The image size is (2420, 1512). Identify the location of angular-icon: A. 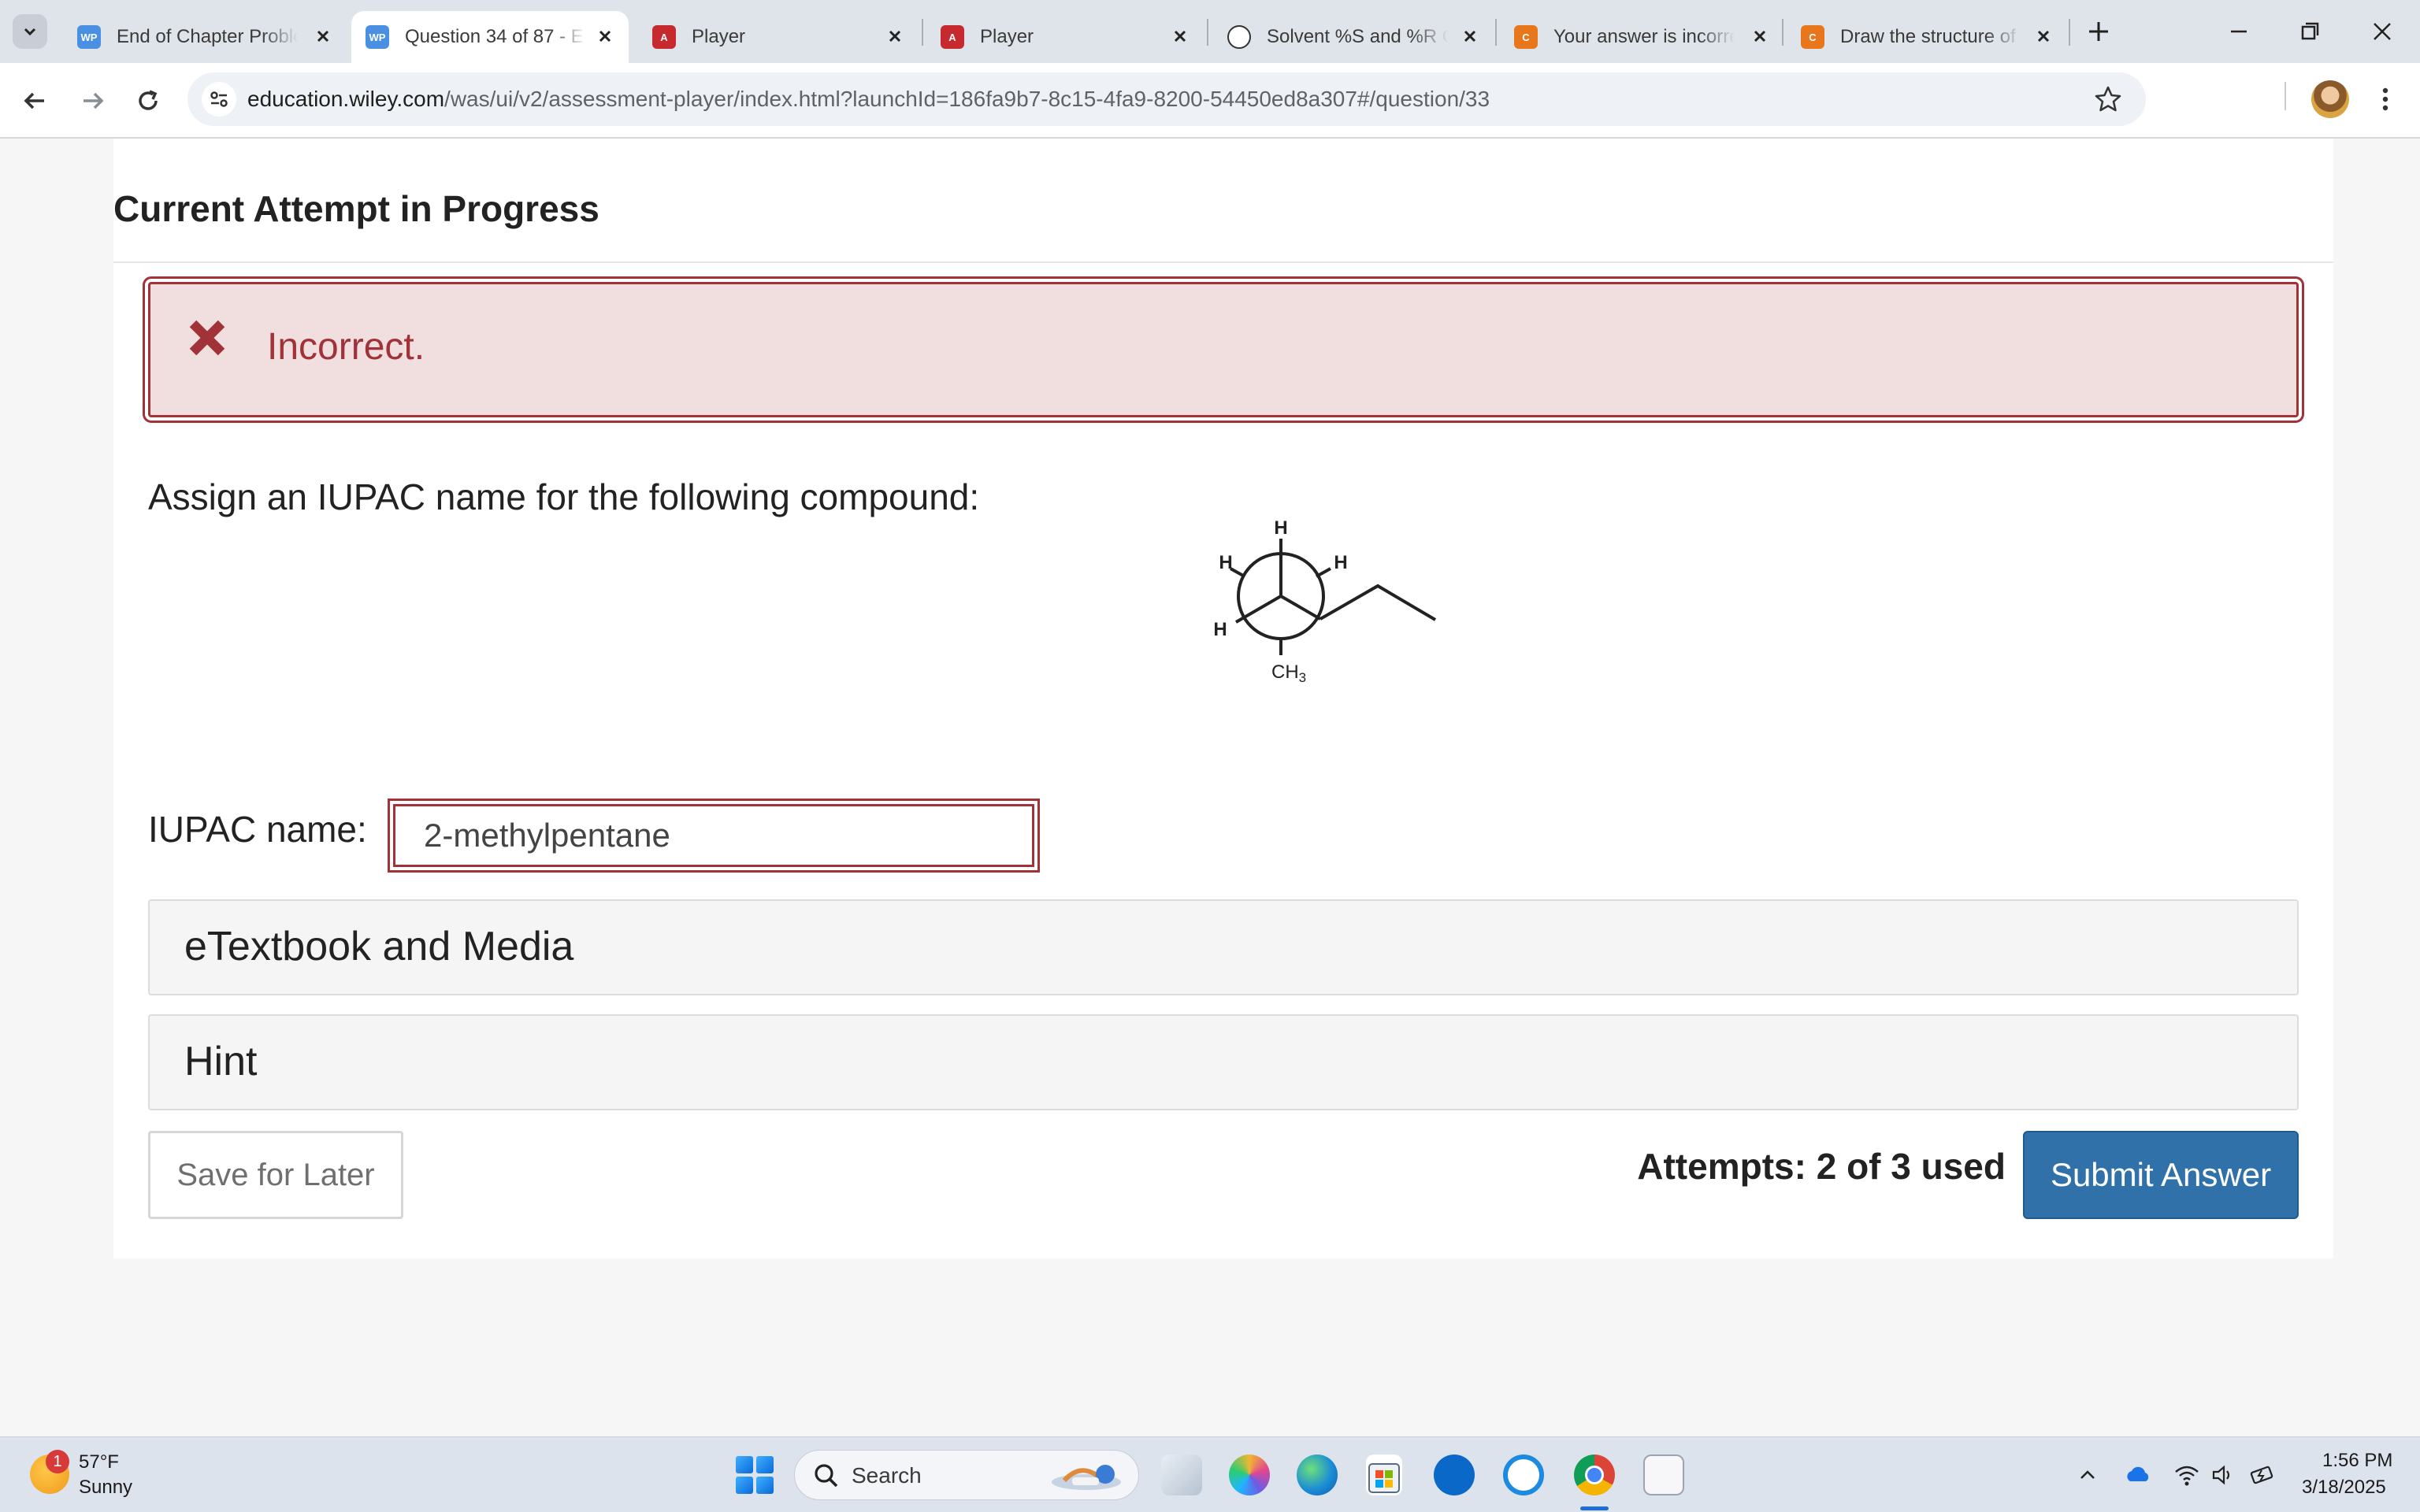
(952, 37).